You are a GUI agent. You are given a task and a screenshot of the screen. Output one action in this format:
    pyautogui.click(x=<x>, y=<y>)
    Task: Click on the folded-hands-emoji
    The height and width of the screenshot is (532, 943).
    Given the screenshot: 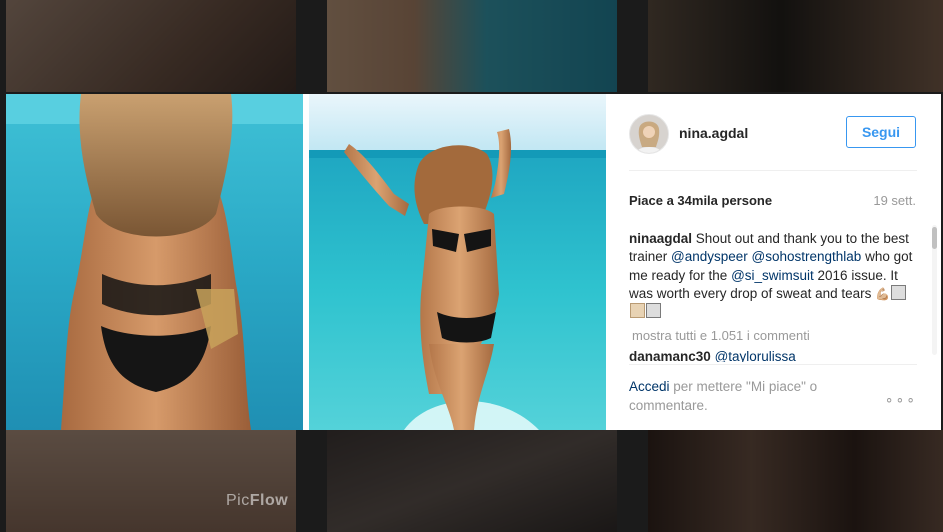 What is the action you would take?
    pyautogui.click(x=637, y=311)
    